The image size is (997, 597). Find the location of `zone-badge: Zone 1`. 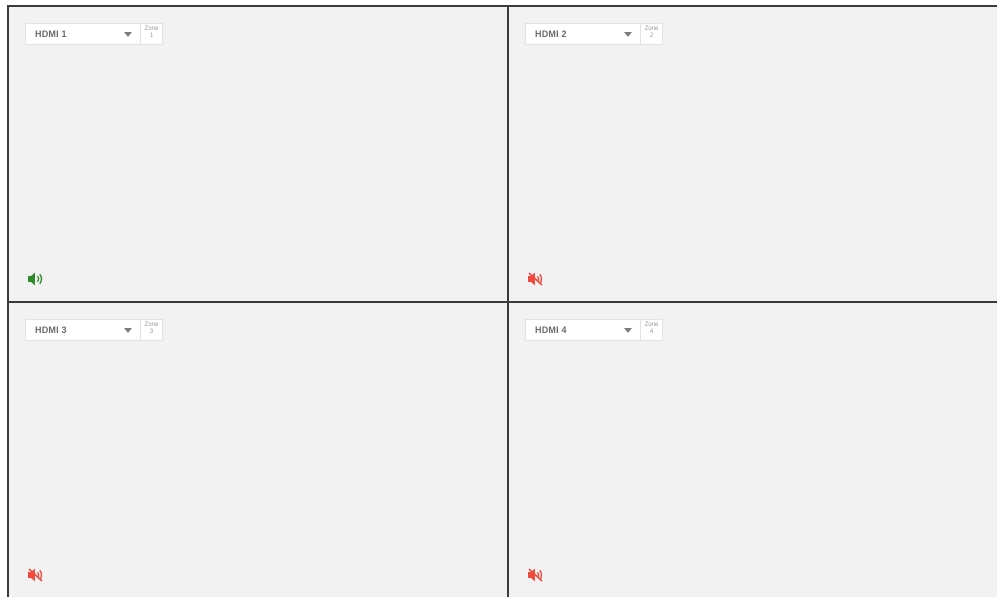

zone-badge: Zone 1 is located at coordinates (152, 34).